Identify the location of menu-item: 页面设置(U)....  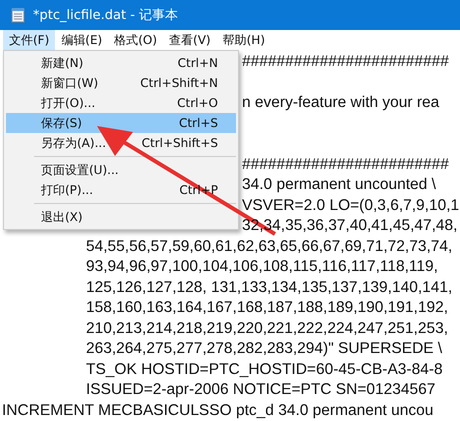
(121, 170).